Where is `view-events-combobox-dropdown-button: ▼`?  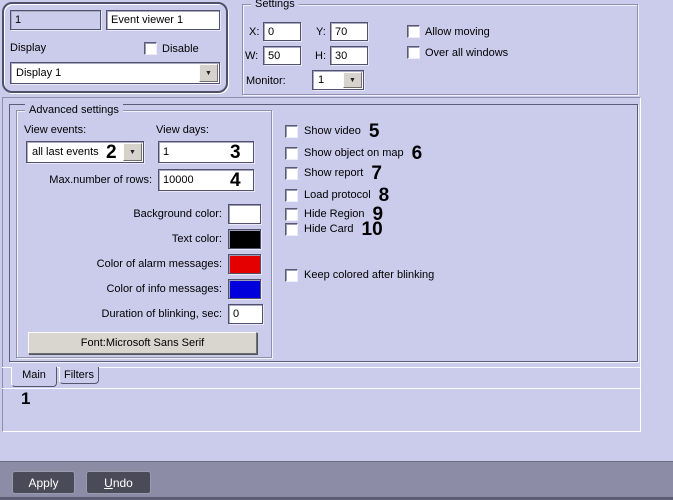 view-events-combobox-dropdown-button: ▼ is located at coordinates (132, 152).